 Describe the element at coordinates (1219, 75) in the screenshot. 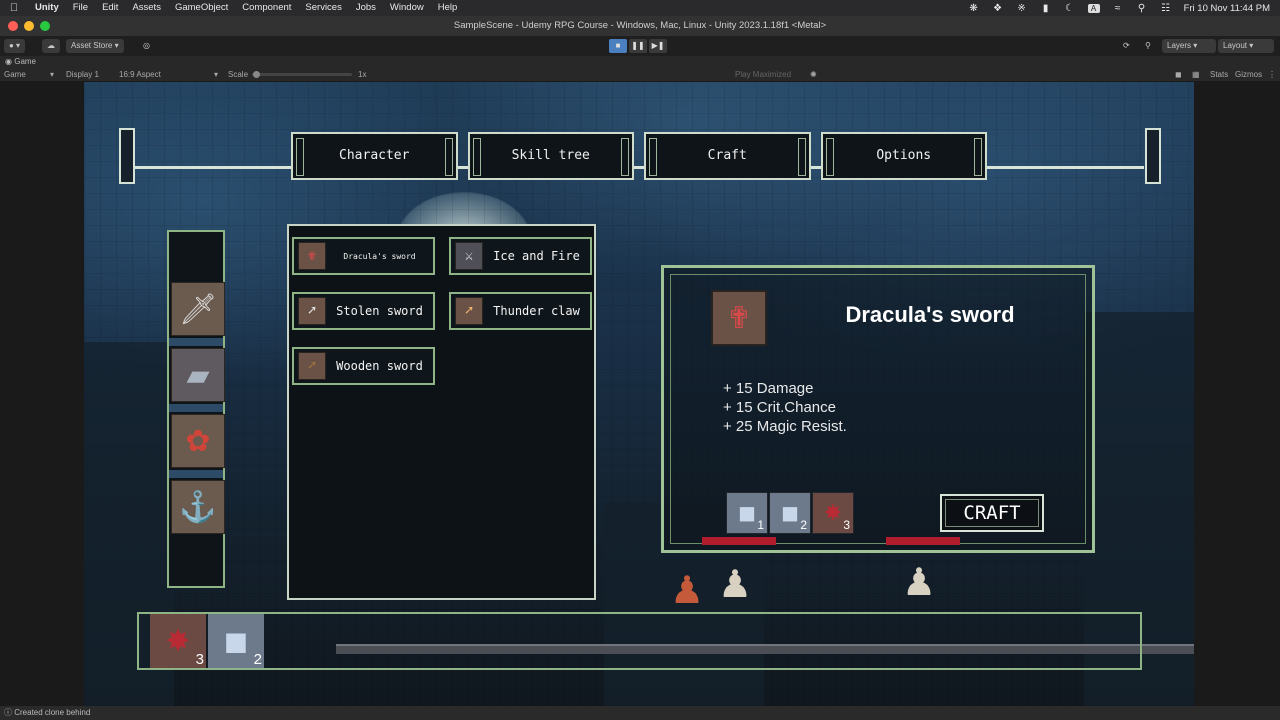

I see `stats-toggle: Stats` at that location.